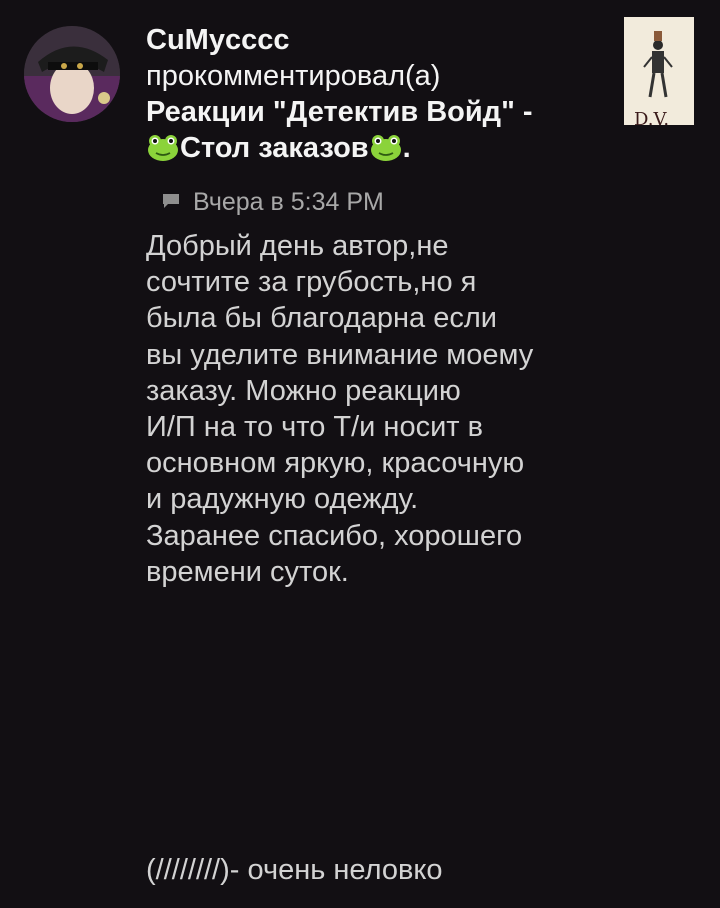 The height and width of the screenshot is (908, 720). I want to click on comment-icon, so click(171, 202).